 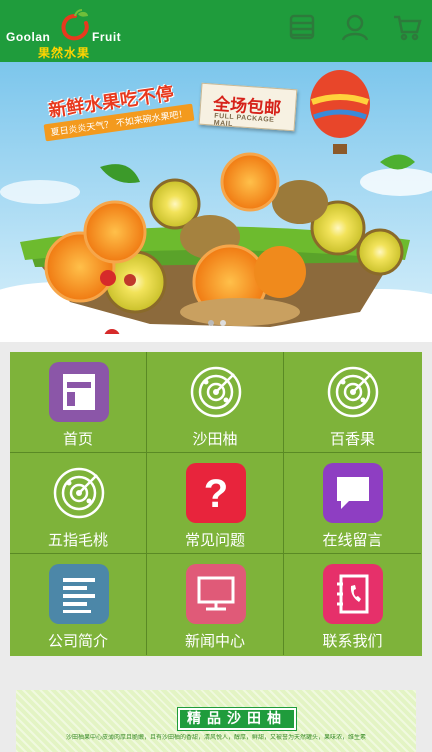 I want to click on section-title: 精品沙田柚, so click(x=237, y=719).